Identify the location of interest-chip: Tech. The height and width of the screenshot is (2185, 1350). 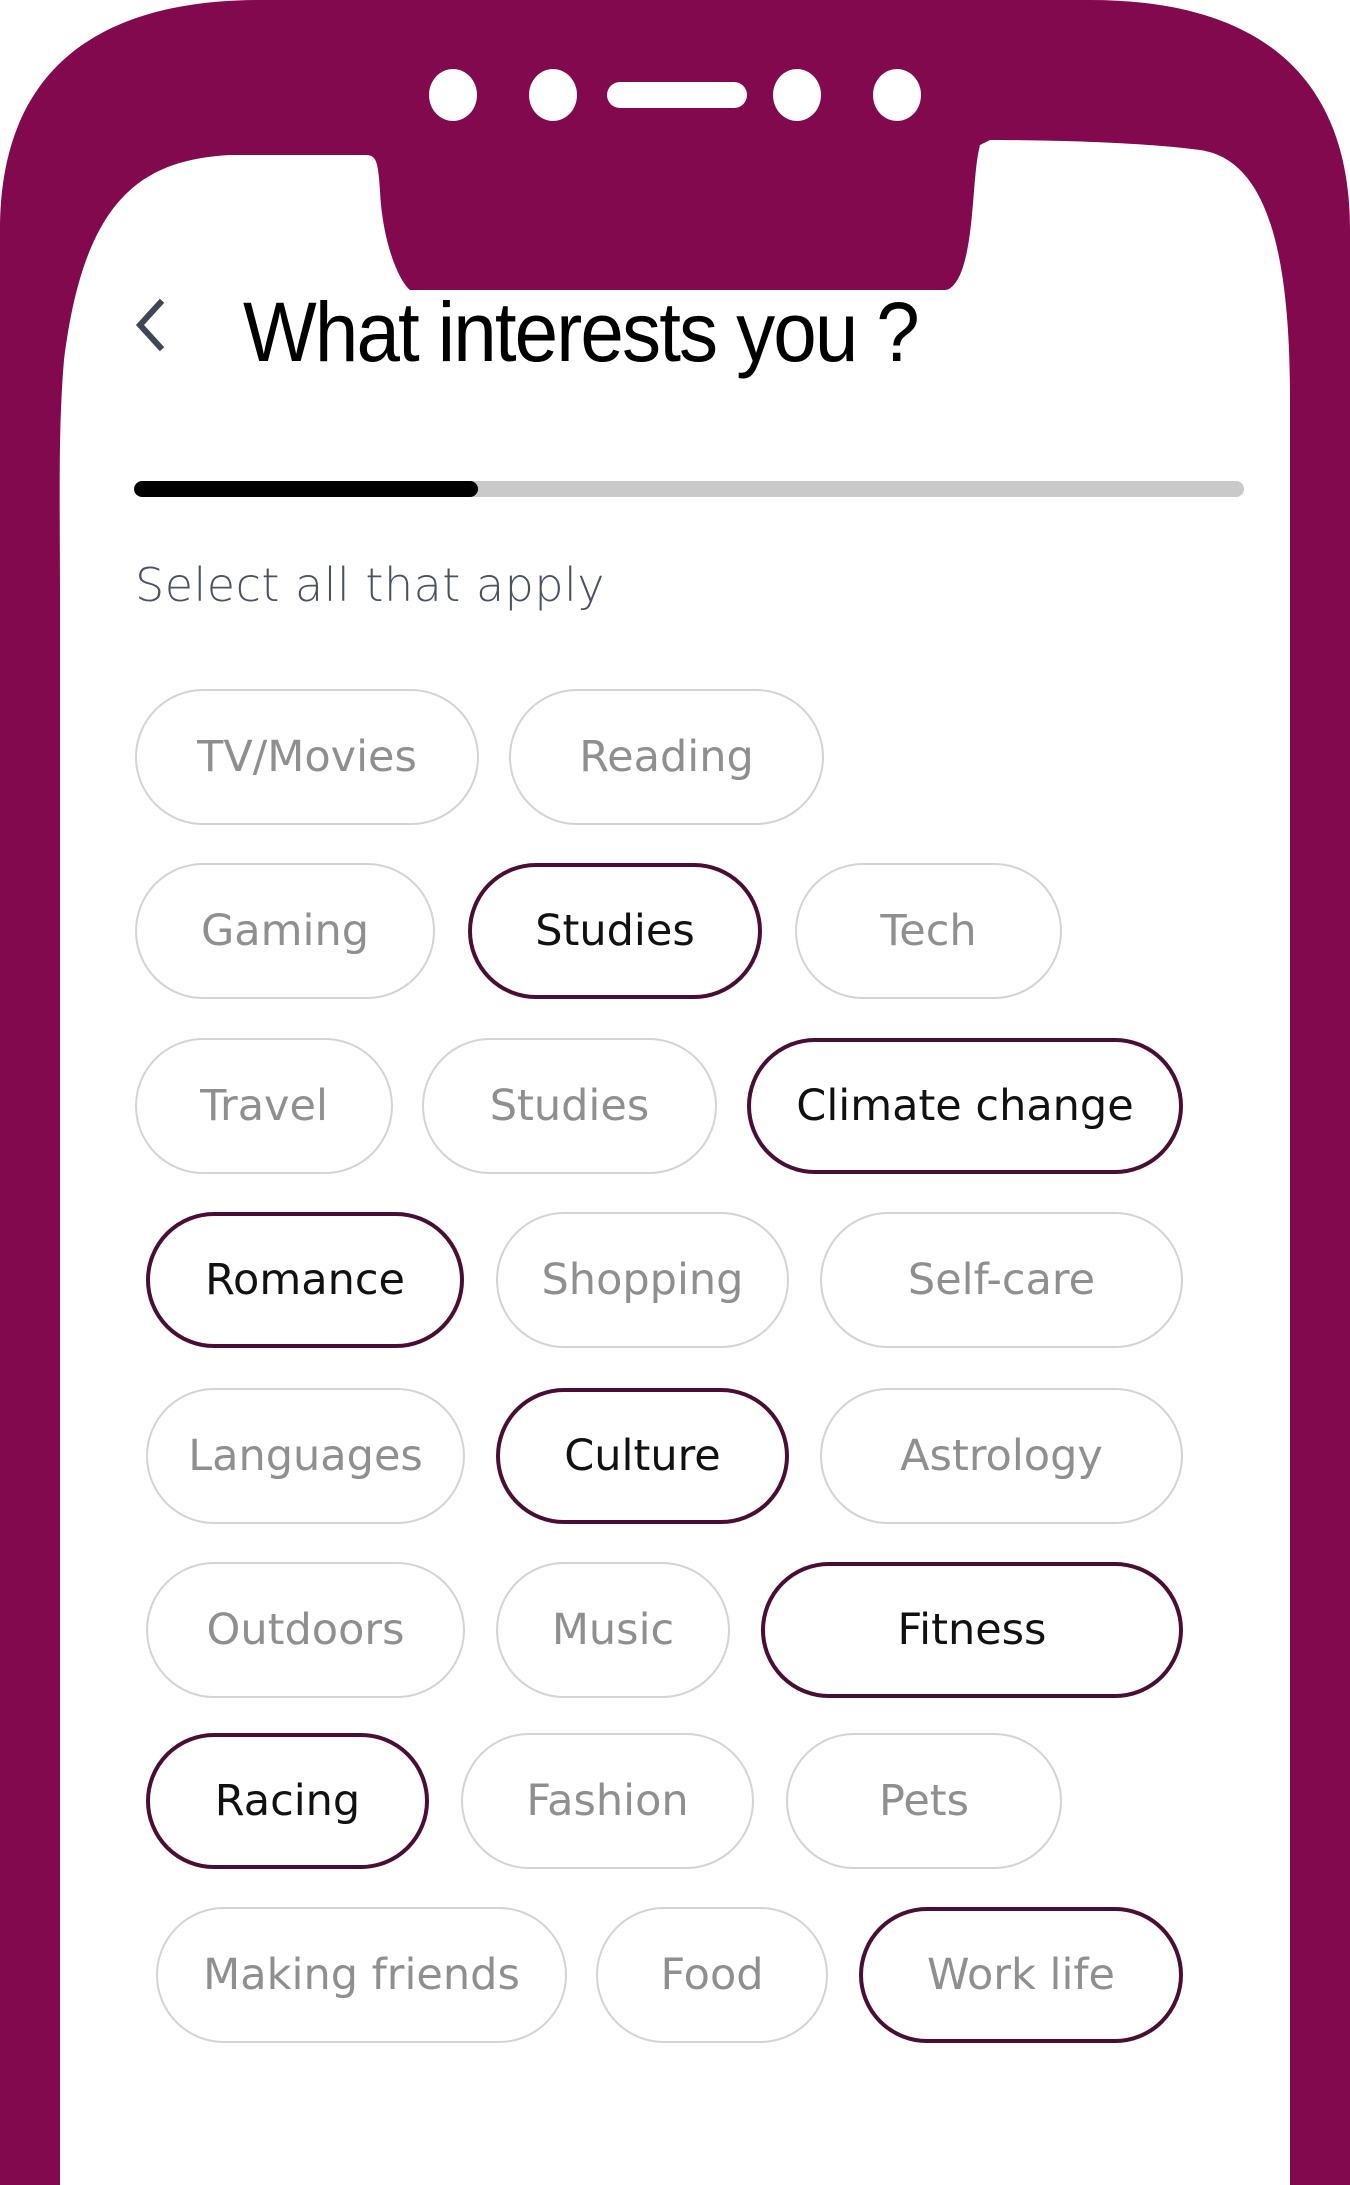
(928, 931).